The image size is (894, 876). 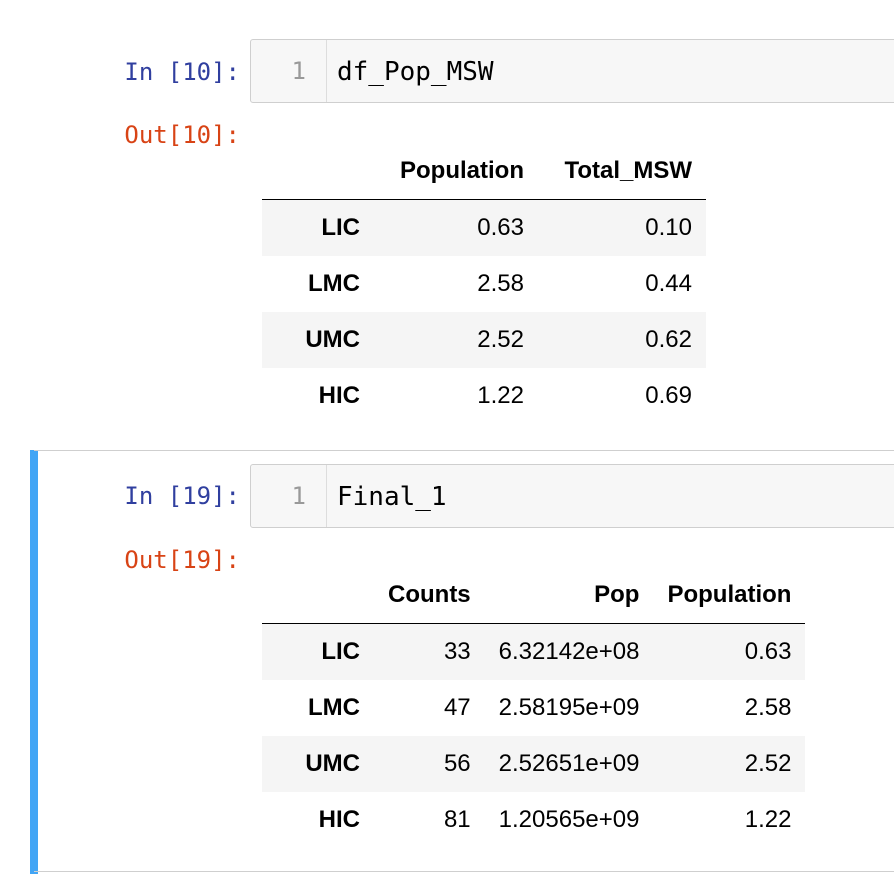 I want to click on output-prompt: Out[10]:, so click(x=182, y=135).